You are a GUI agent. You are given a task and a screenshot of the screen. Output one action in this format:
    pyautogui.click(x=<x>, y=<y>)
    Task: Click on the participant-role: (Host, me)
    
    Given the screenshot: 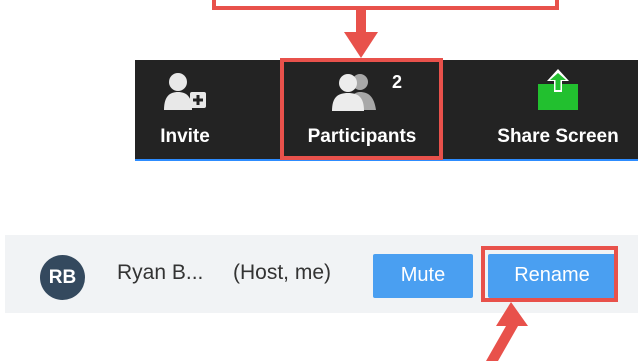 What is the action you would take?
    pyautogui.click(x=282, y=272)
    